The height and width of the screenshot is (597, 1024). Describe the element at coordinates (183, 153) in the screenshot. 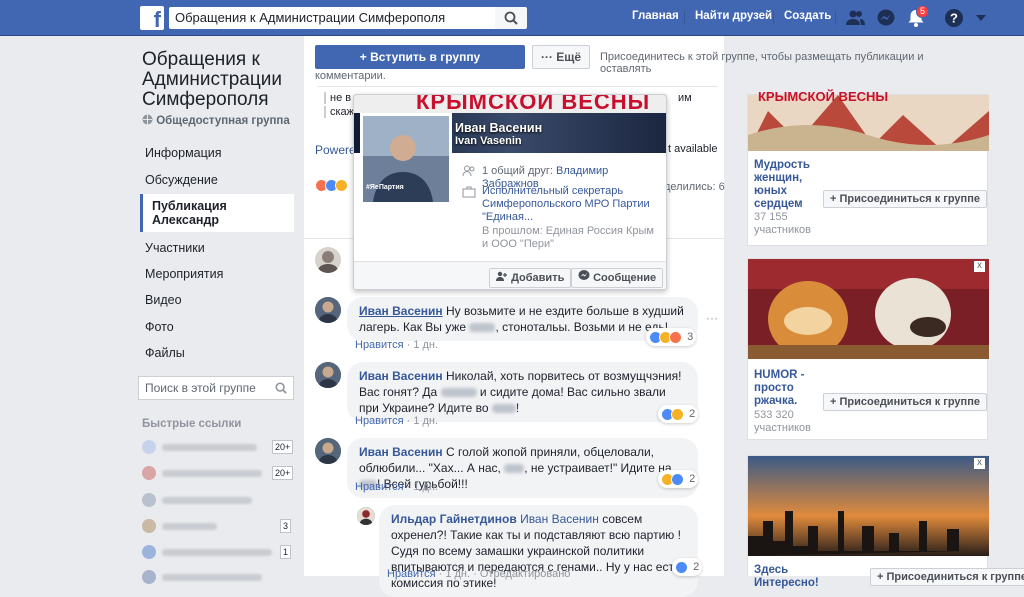

I see `menu-item-info: Информация` at that location.